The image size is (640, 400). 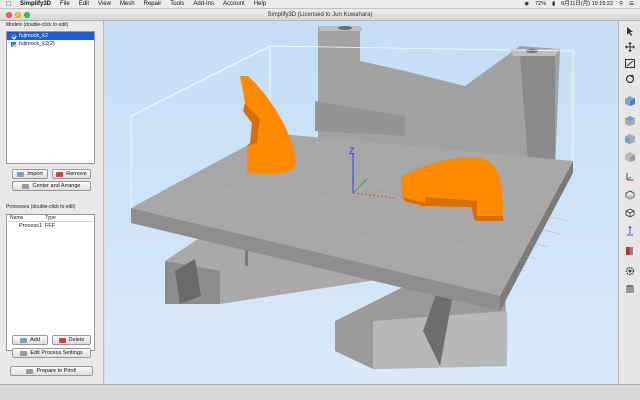 I want to click on prepare-to-print-button: Prepare to Print!, so click(x=51, y=371).